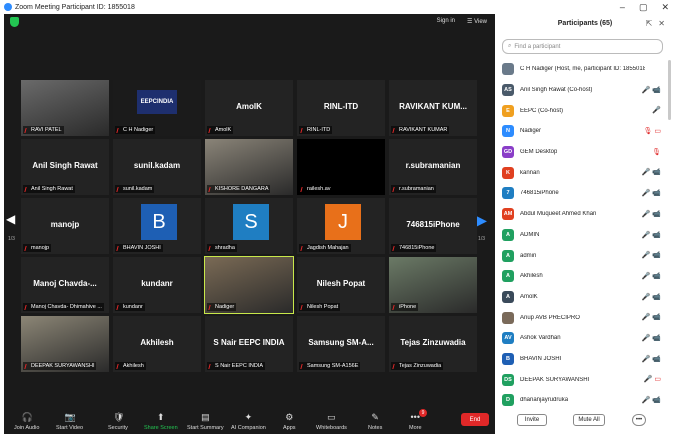  I want to click on toolbar-security-button: 🛡 Security, so click(118, 422).